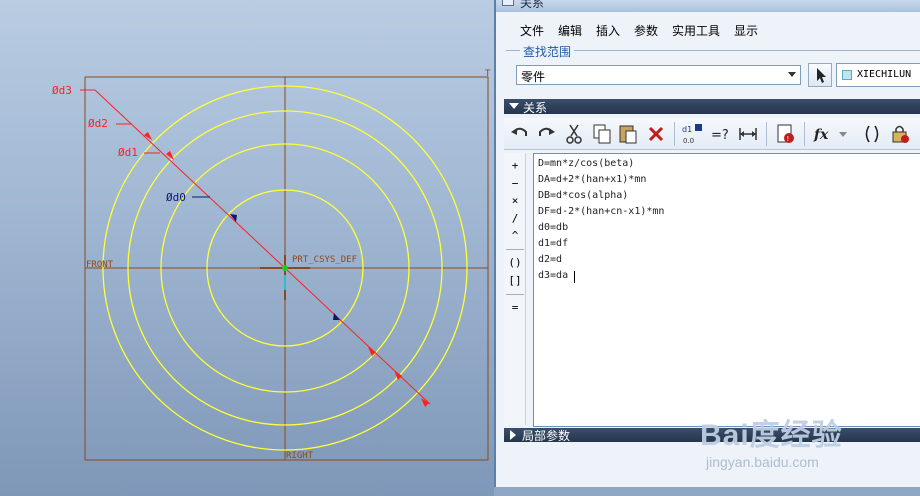 Image resolution: width=920 pixels, height=496 pixels. I want to click on search-scope-label: 查找范围, so click(547, 51).